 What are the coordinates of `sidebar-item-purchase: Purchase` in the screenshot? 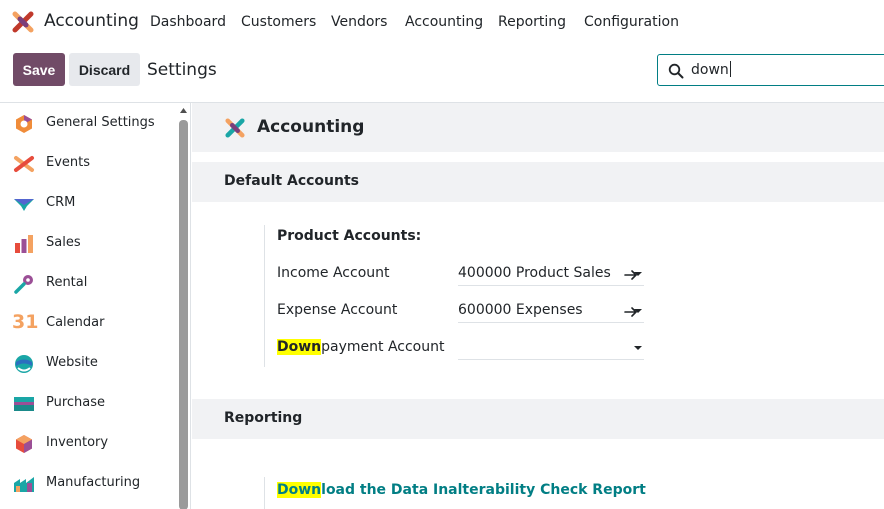 It's located at (88, 403).